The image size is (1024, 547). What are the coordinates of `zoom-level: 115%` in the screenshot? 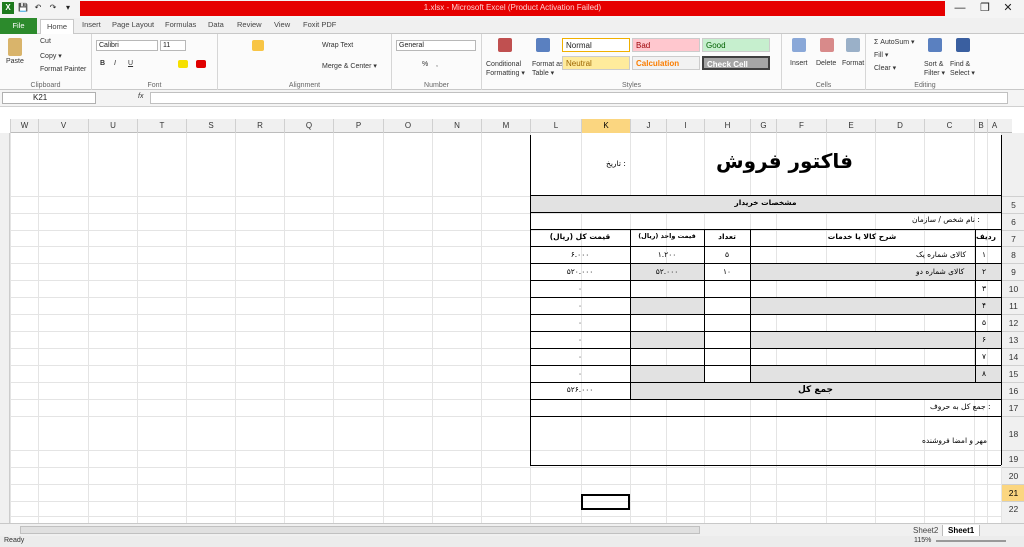 It's located at (922, 540).